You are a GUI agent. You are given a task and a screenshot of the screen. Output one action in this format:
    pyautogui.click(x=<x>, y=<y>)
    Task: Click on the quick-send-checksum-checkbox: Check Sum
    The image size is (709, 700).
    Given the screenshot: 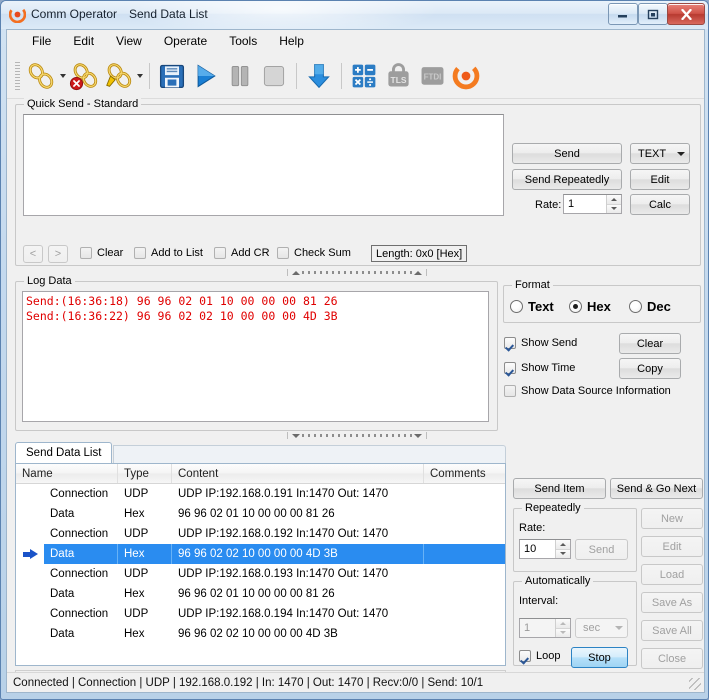 What is the action you would take?
    pyautogui.click(x=314, y=253)
    